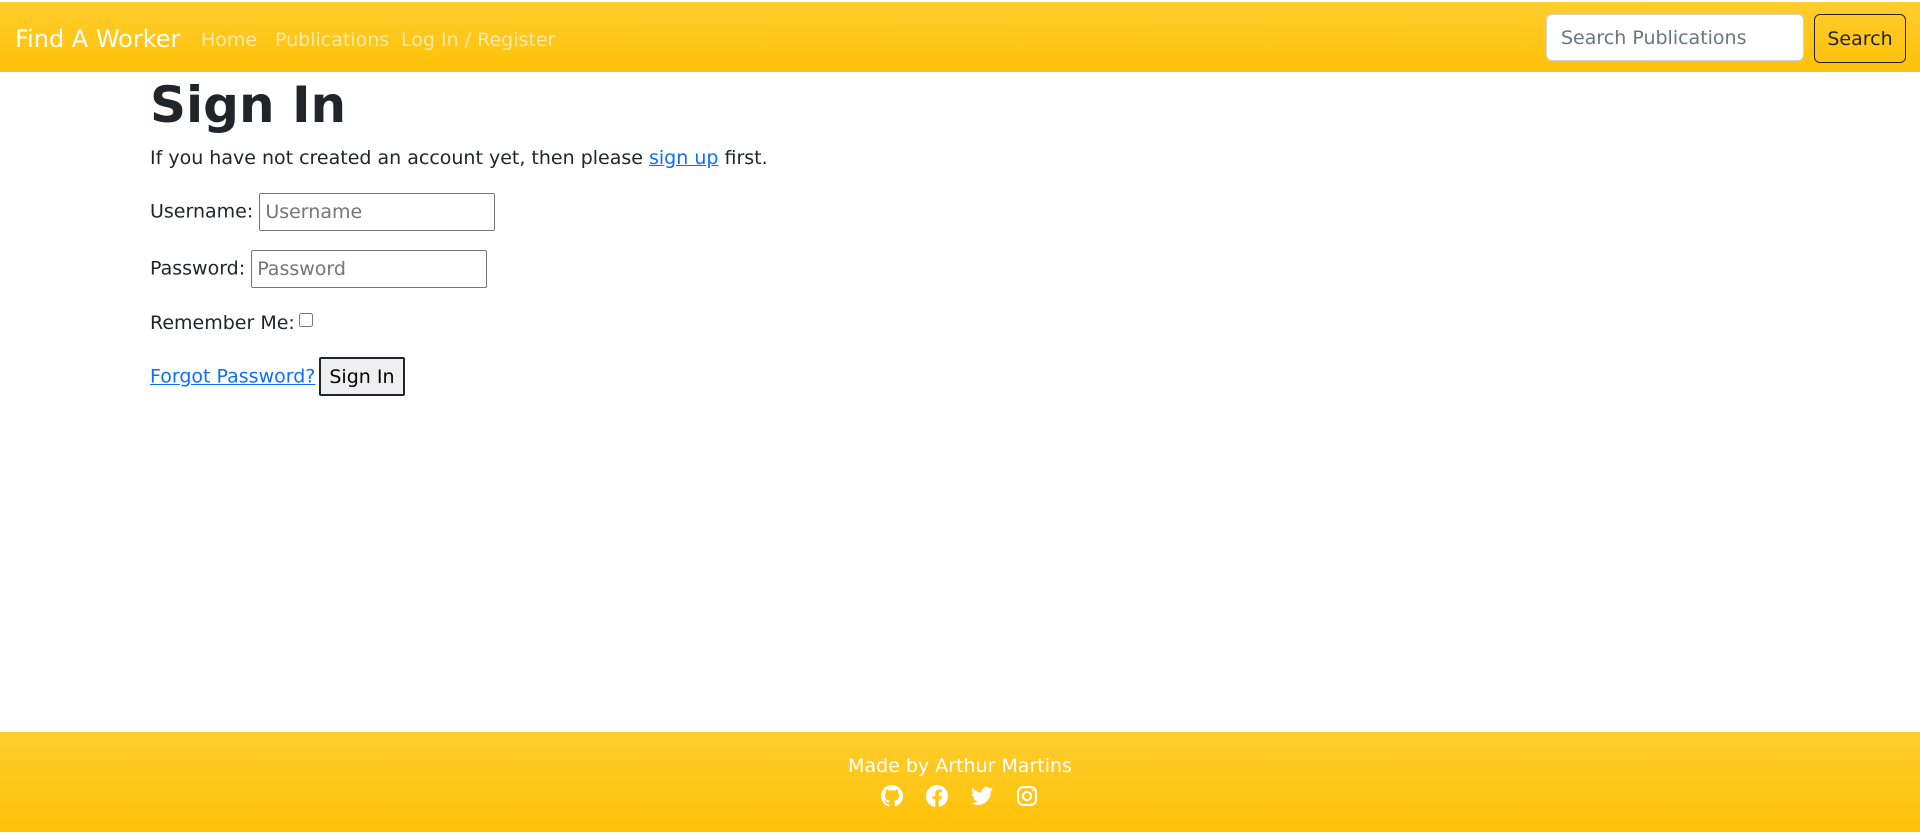 The image size is (1920, 833). Describe the element at coordinates (960, 782) in the screenshot. I see `footer: Made by Arthur Martins` at that location.